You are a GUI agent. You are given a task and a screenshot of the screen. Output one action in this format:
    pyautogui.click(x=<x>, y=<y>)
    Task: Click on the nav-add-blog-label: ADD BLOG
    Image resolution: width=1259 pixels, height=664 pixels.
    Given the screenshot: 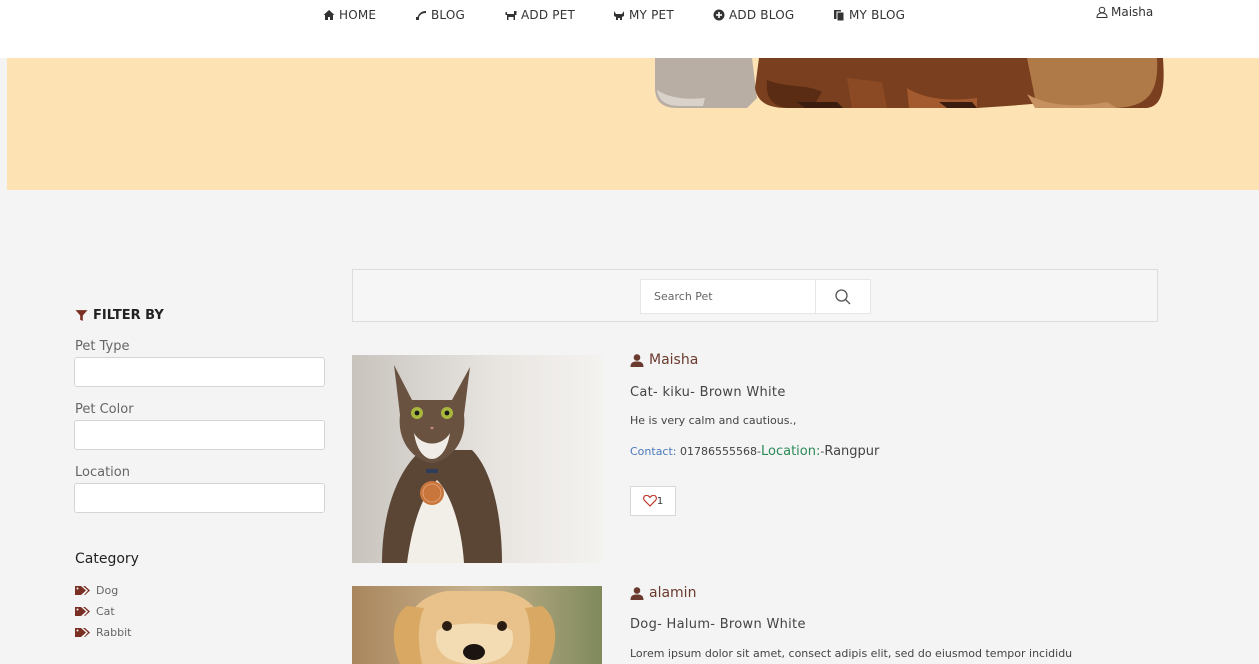 What is the action you would take?
    pyautogui.click(x=762, y=15)
    